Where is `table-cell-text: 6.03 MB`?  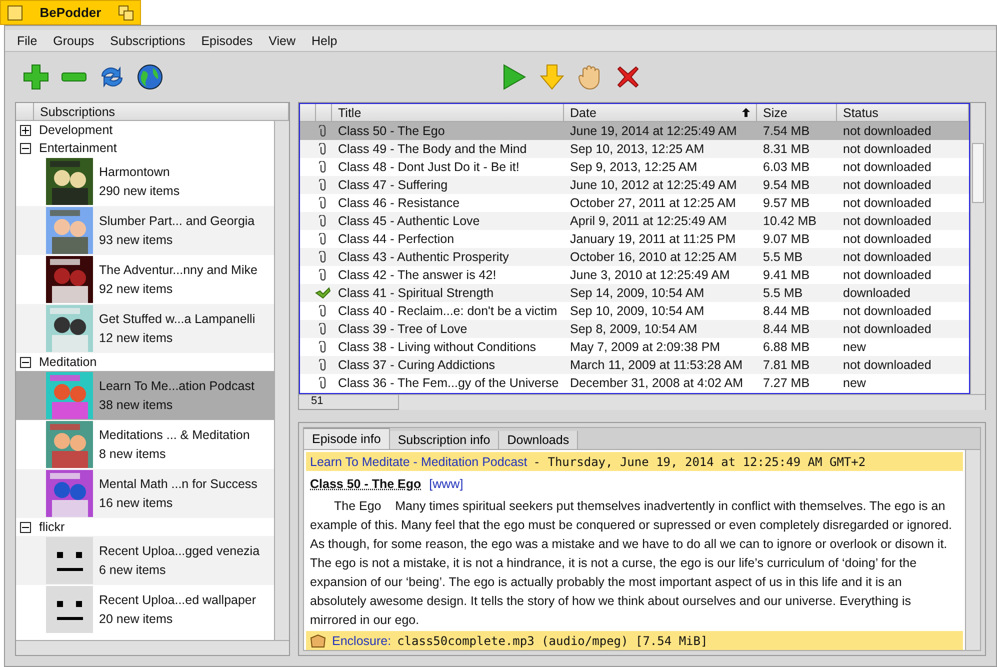
table-cell-text: 6.03 MB is located at coordinates (786, 167).